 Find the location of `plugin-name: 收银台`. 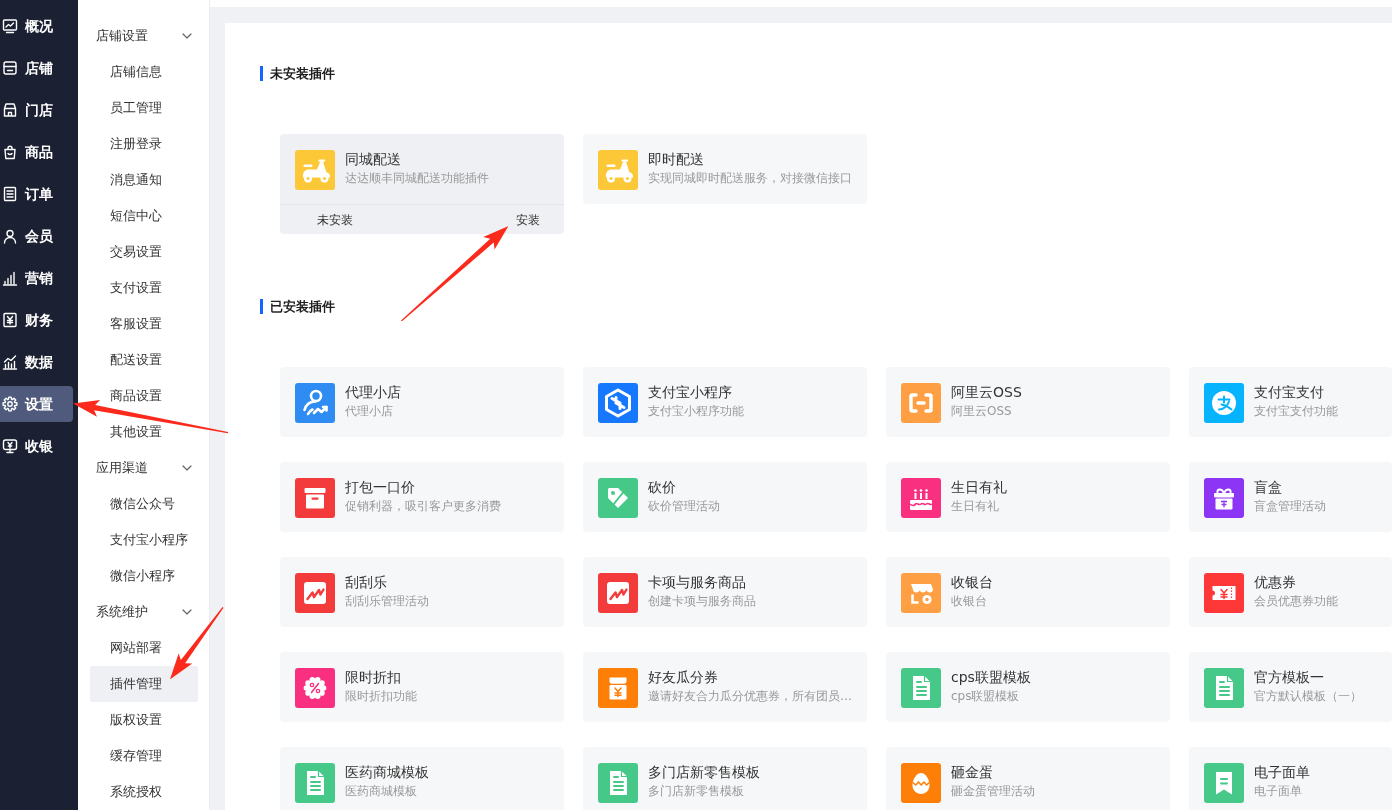

plugin-name: 收银台 is located at coordinates (972, 582).